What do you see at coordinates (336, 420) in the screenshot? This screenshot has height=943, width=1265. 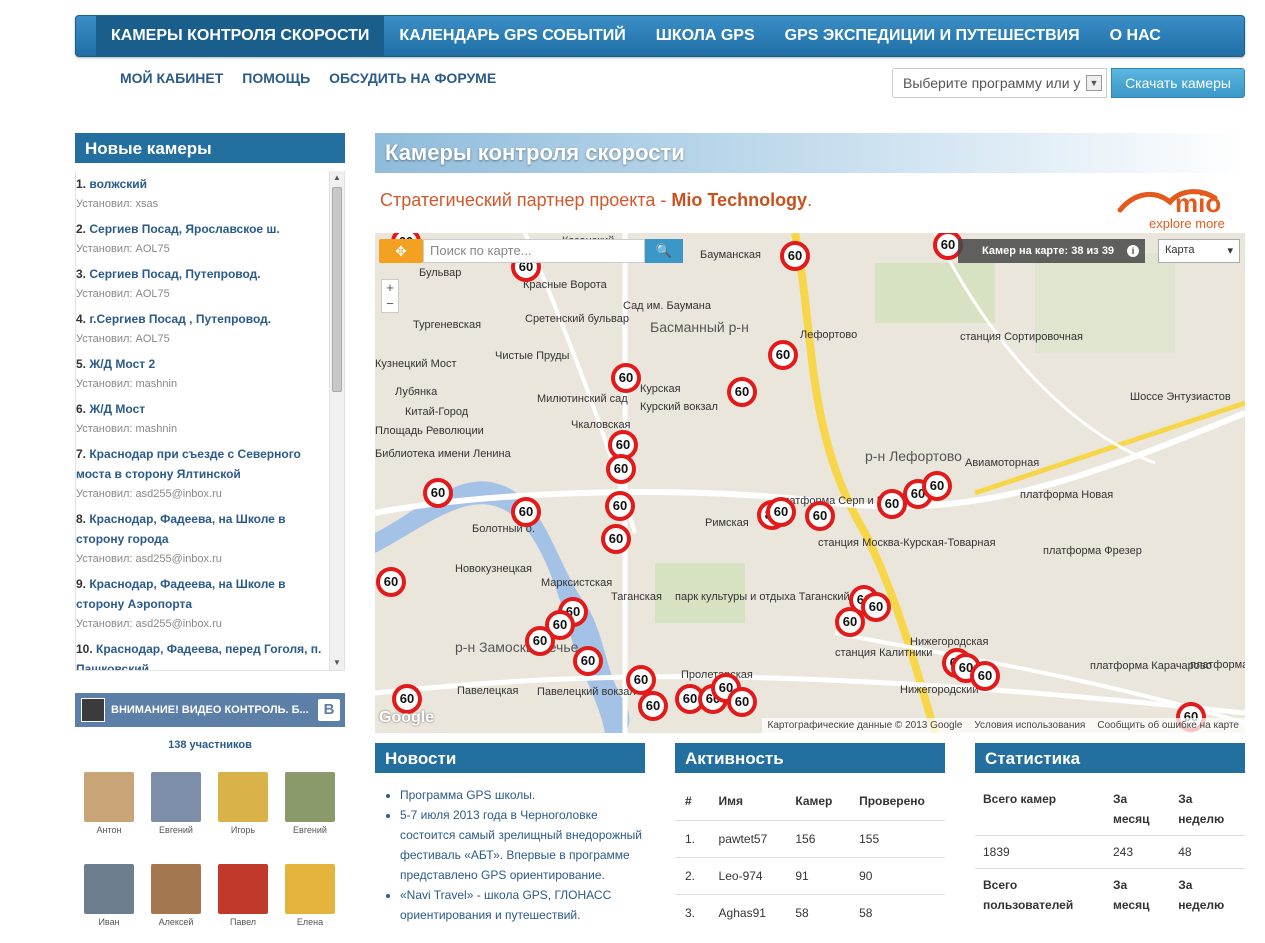 I see `scrollbar: ▲ ▼` at bounding box center [336, 420].